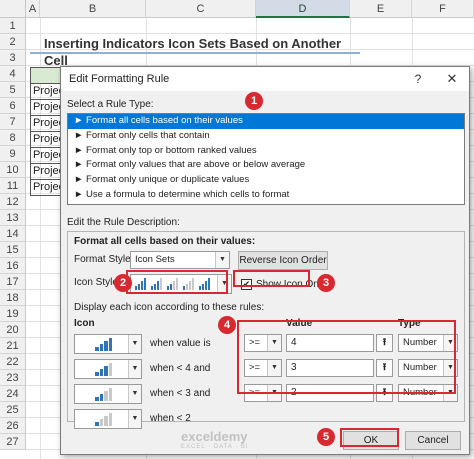 The height and width of the screenshot is (459, 474). Describe the element at coordinates (13, 362) in the screenshot. I see `row-header: 22` at that location.